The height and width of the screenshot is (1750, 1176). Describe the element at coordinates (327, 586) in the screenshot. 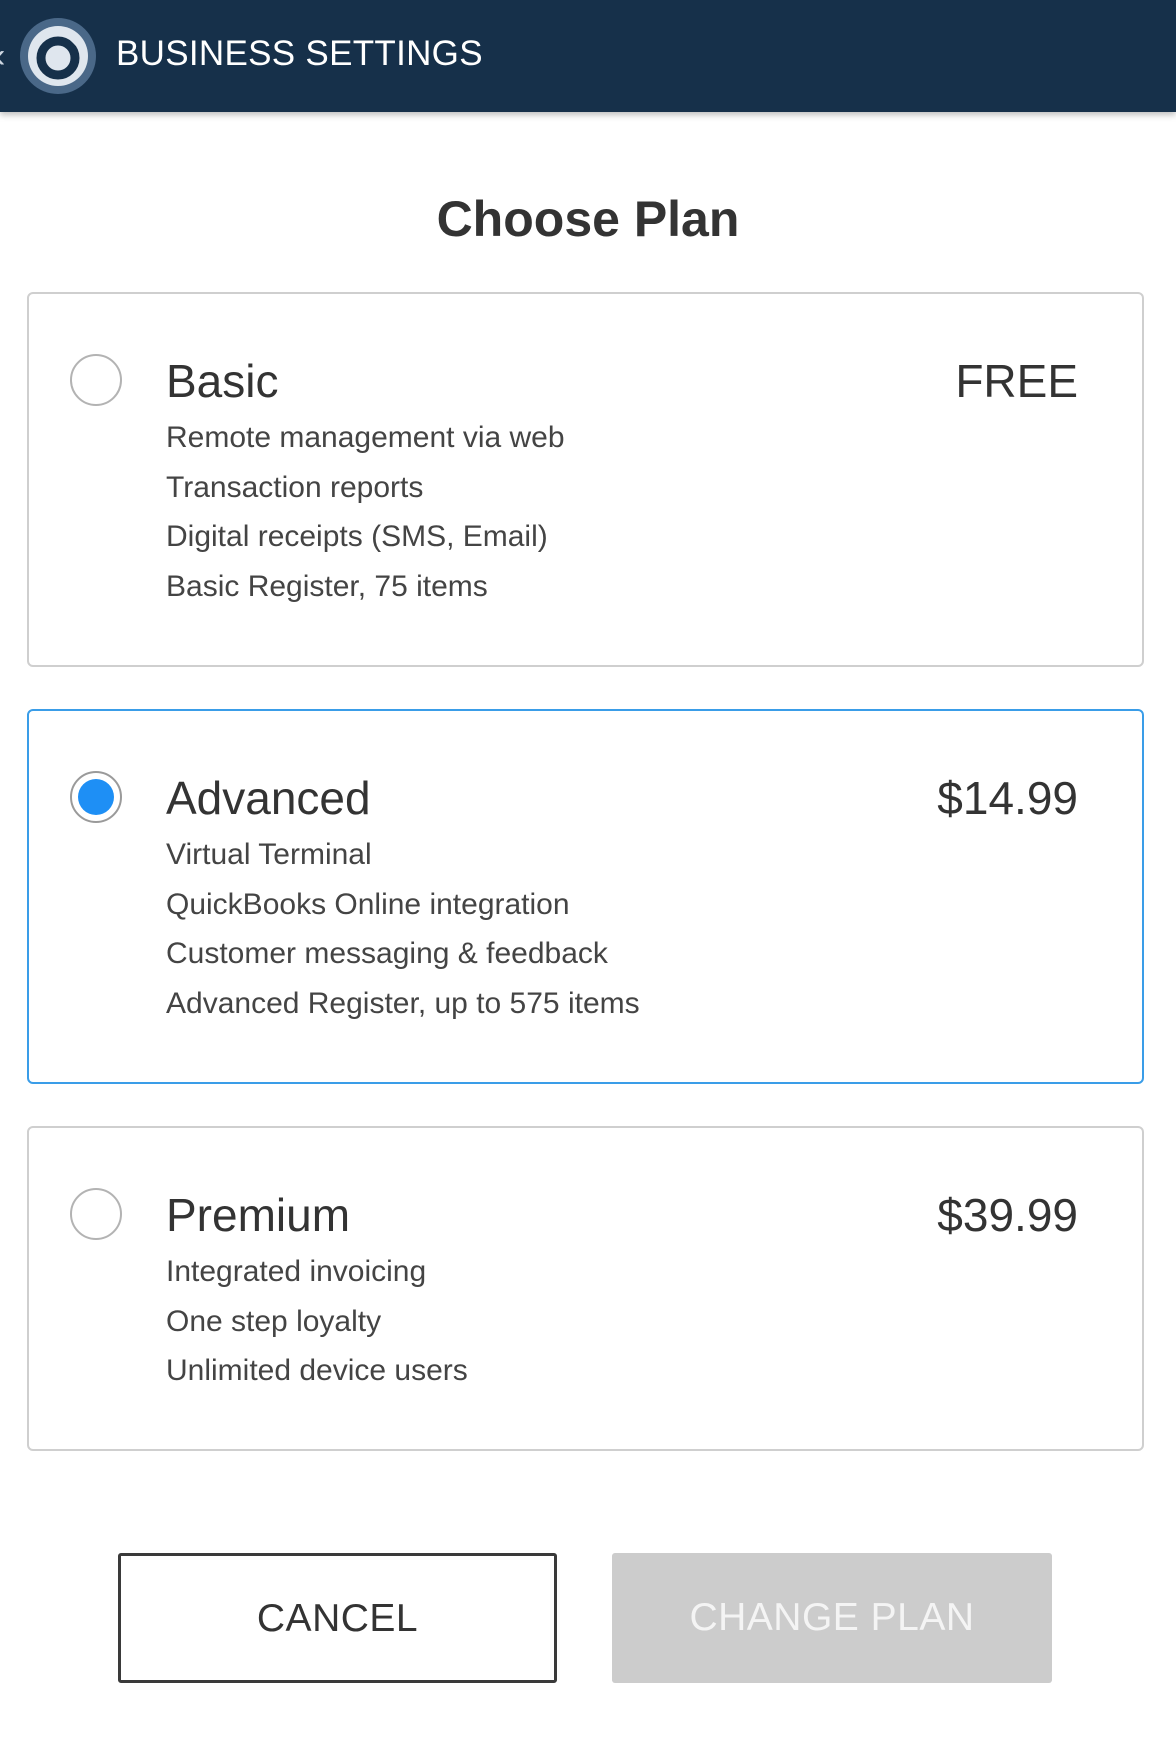

I see `feature-item: Basic Register, 75 items` at that location.